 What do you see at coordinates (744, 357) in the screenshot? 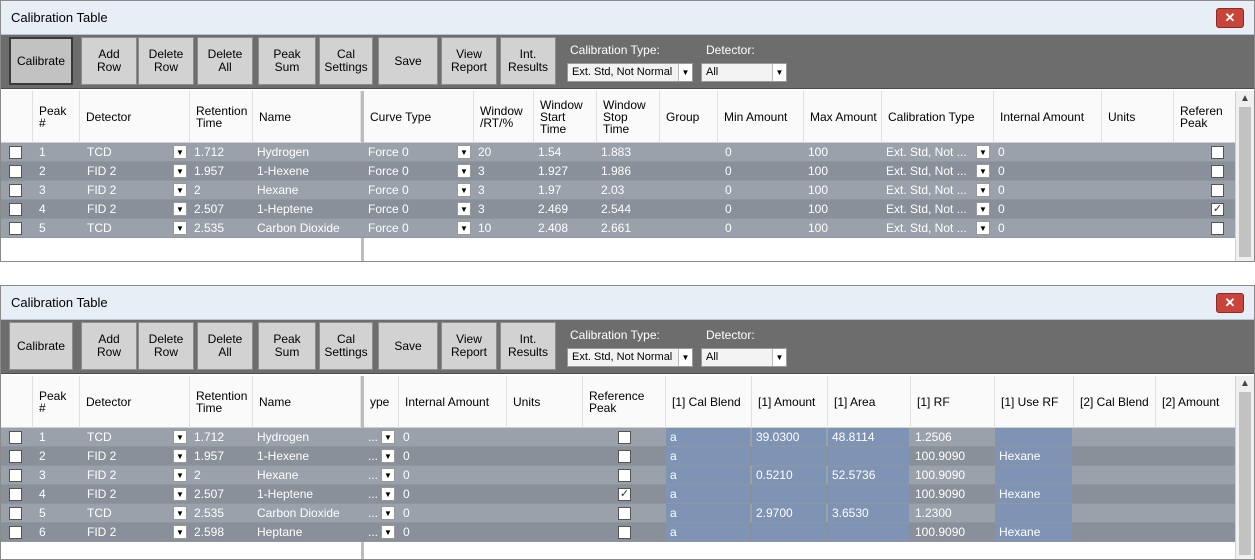
I see `detector-select: All ▼` at bounding box center [744, 357].